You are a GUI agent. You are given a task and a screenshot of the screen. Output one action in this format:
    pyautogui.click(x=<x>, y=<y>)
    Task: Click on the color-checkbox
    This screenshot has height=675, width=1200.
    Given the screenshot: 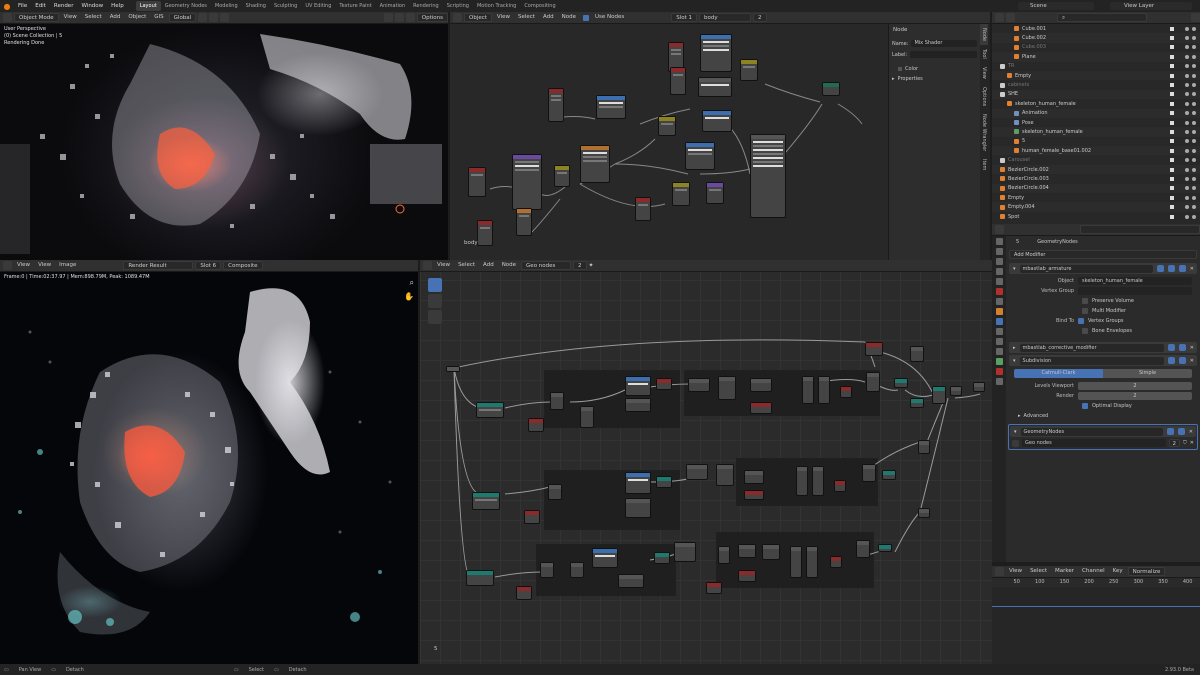 What is the action you would take?
    pyautogui.click(x=900, y=69)
    